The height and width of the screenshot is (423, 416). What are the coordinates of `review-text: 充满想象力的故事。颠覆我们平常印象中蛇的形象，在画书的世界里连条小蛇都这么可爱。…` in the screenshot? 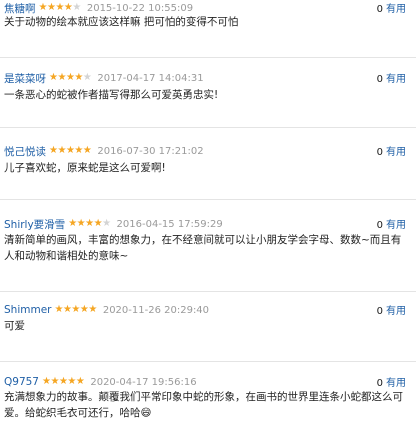 It's located at (203, 405).